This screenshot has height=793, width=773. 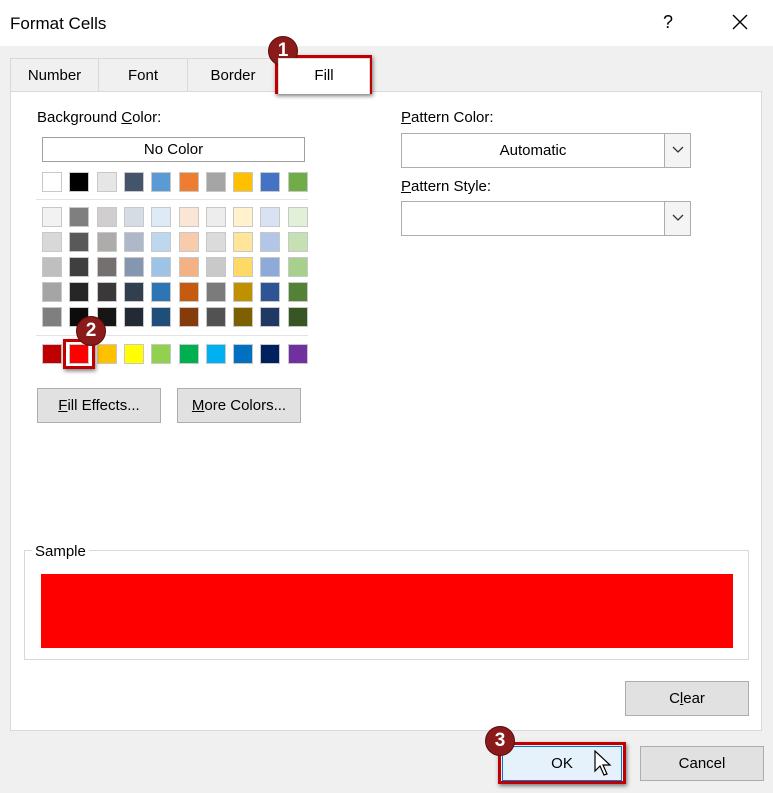 I want to click on sample-preview, so click(x=387, y=611).